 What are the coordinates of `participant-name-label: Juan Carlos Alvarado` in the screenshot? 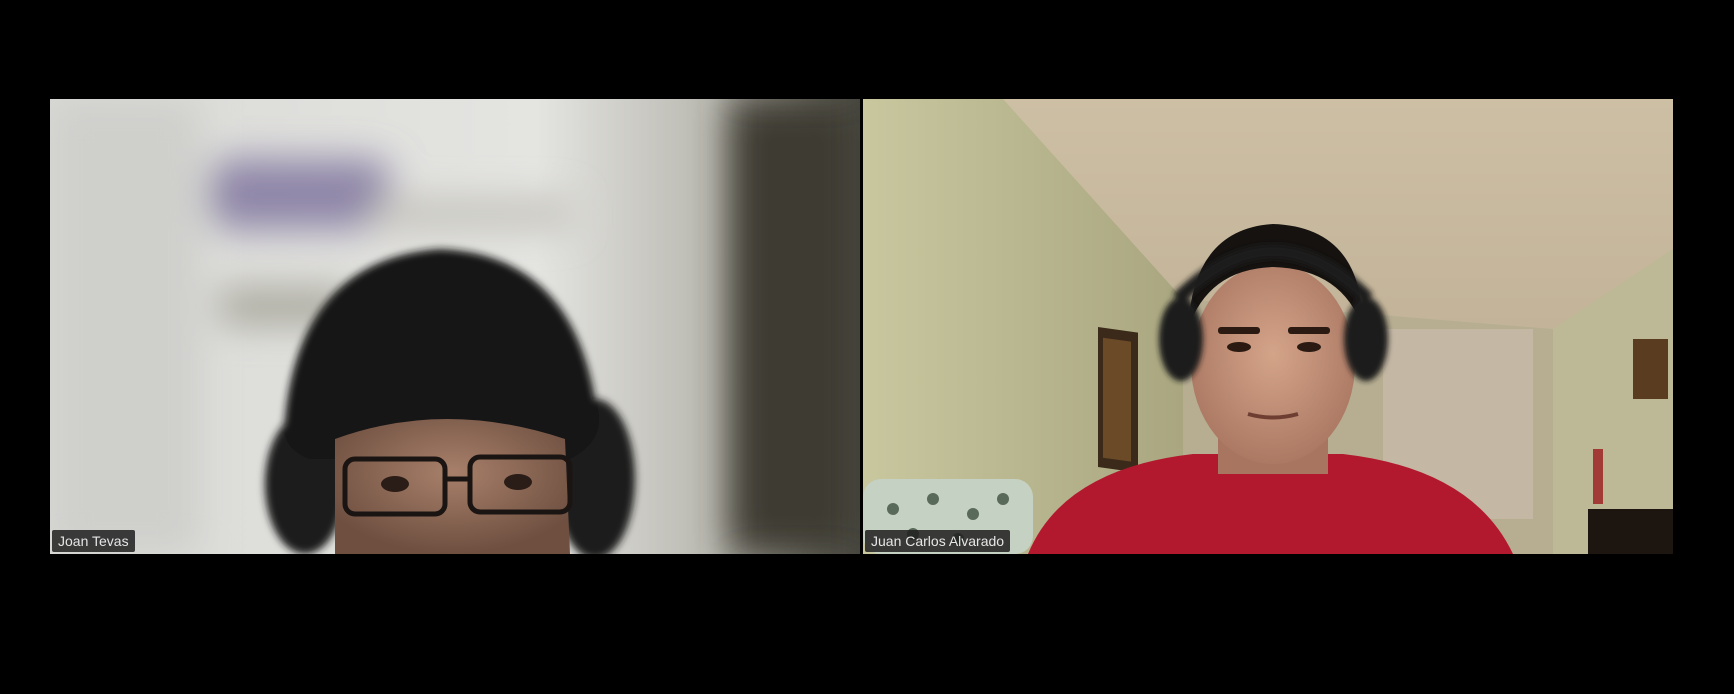 It's located at (938, 541).